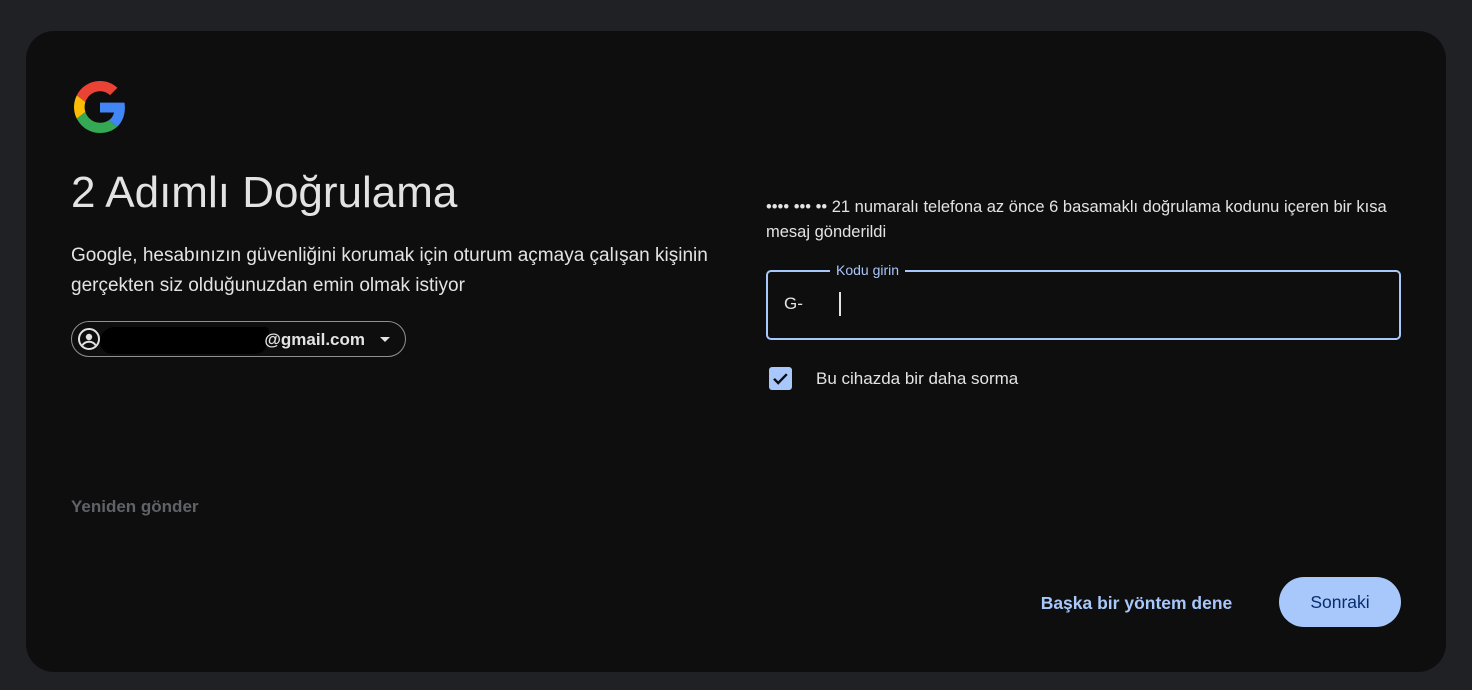  What do you see at coordinates (264, 192) in the screenshot?
I see `page-title: 2 Adımlı Doğrulama` at bounding box center [264, 192].